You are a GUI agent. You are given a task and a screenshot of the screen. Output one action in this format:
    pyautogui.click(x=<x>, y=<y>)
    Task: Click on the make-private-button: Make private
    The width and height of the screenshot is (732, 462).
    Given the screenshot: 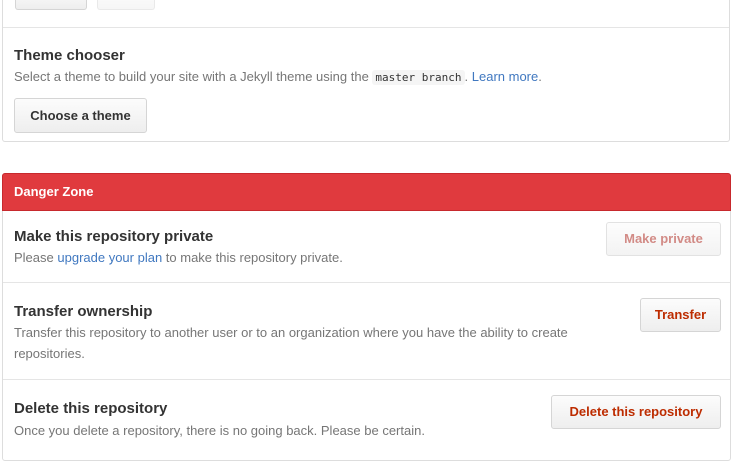 What is the action you would take?
    pyautogui.click(x=663, y=239)
    